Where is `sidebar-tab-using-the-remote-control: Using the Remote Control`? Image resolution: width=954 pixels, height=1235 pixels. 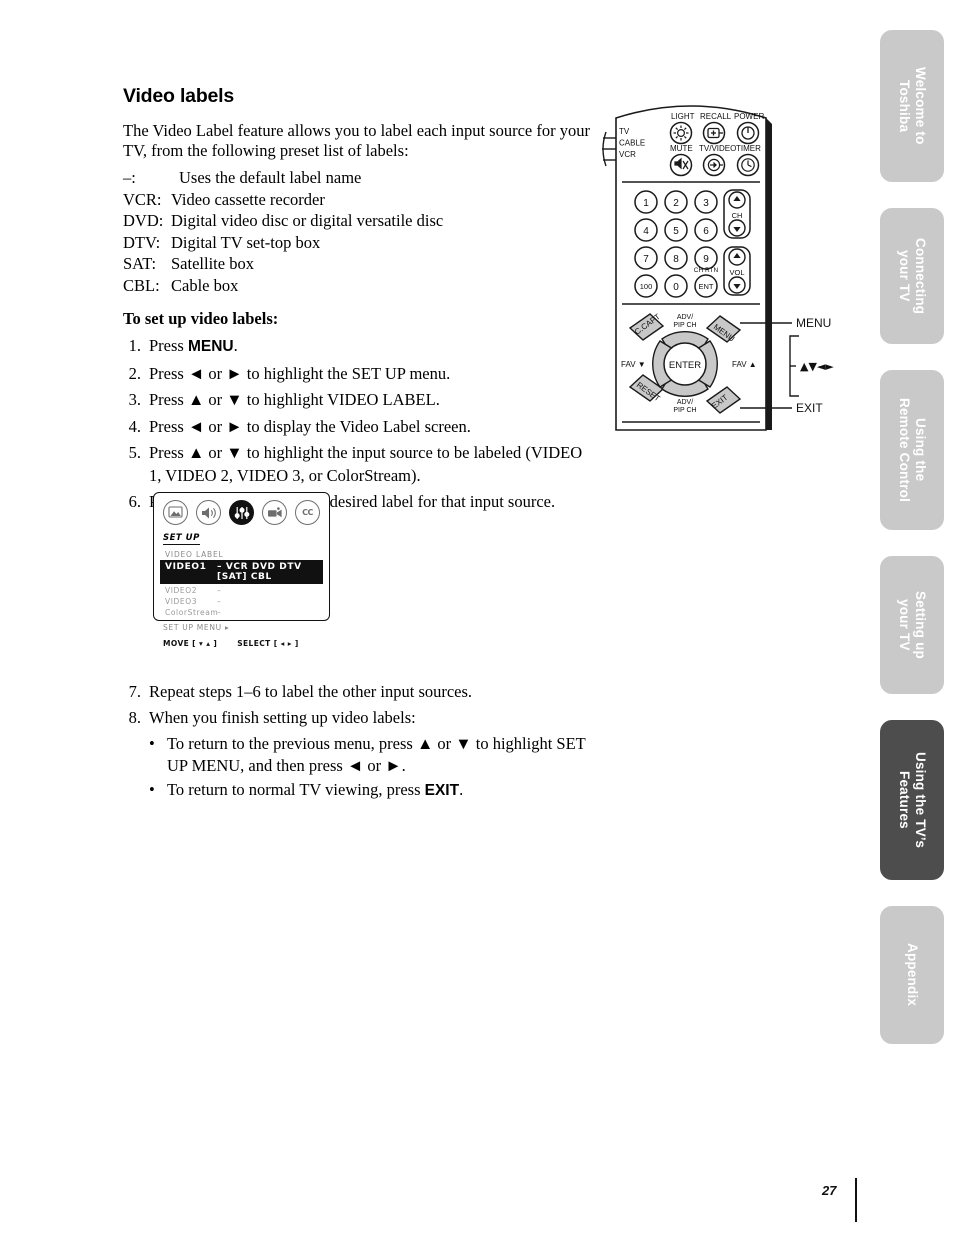
sidebar-tab-using-the-remote-control: Using the Remote Control is located at coordinates (912, 450).